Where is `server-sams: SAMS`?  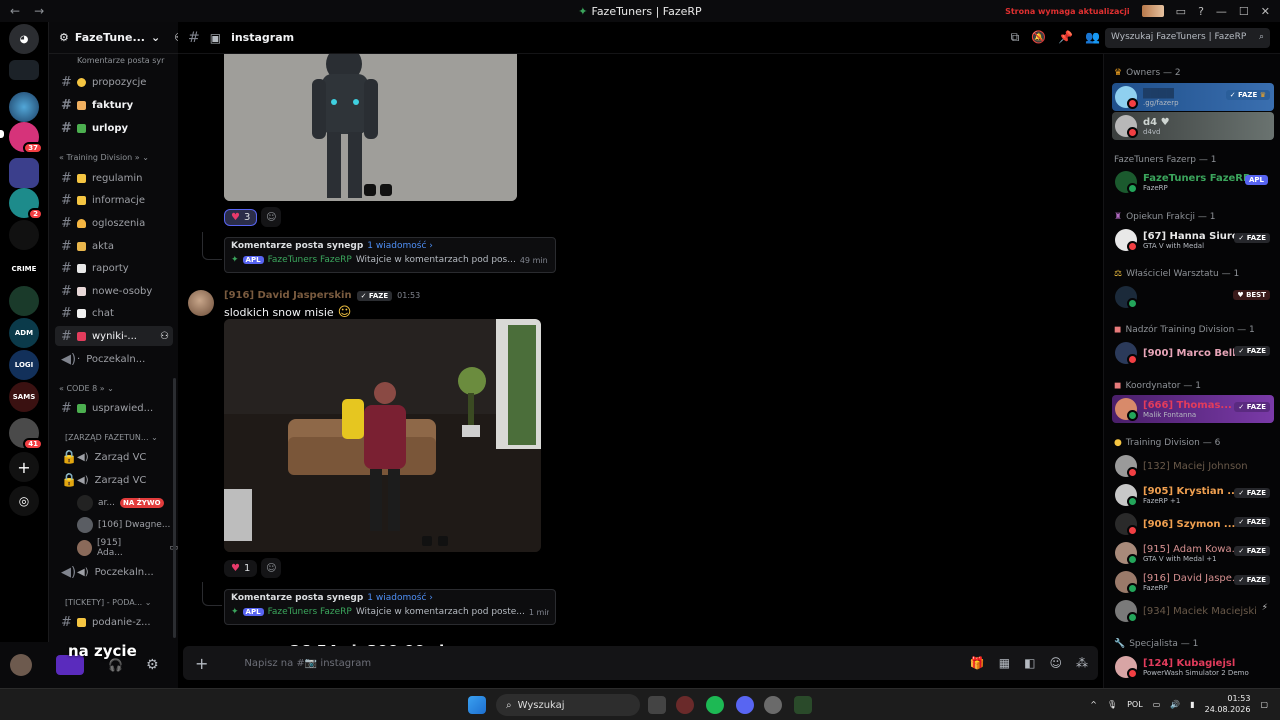
server-sams: SAMS is located at coordinates (24, 397).